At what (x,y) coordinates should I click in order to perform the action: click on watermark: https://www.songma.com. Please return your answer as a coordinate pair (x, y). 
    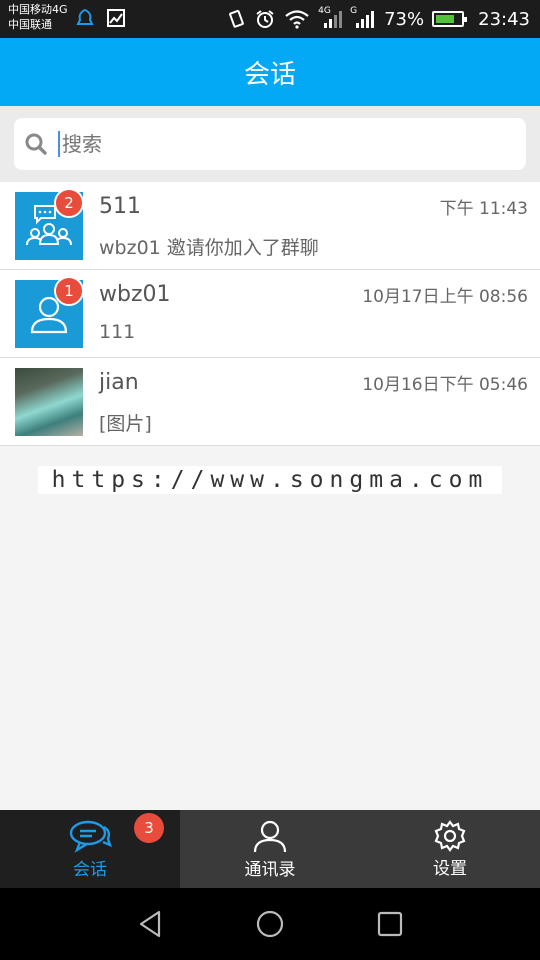
    Looking at the image, I should click on (270, 480).